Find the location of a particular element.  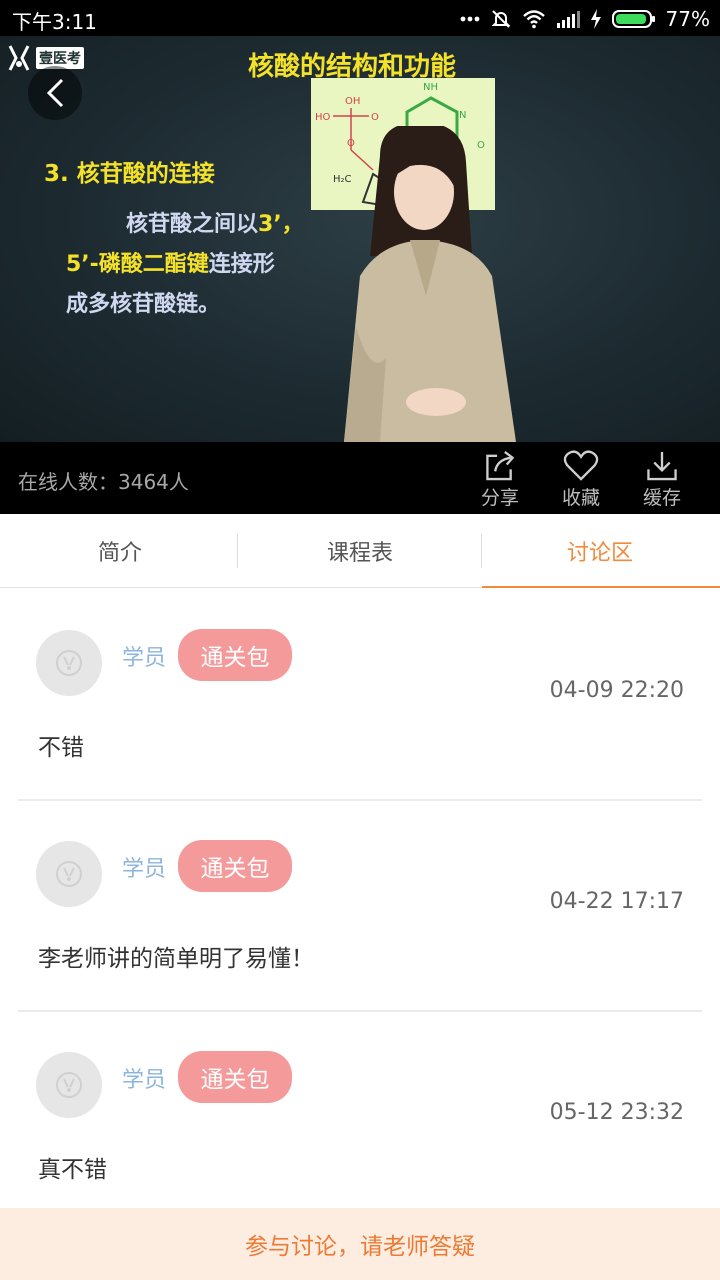

chevron-left-icon is located at coordinates (55, 93).